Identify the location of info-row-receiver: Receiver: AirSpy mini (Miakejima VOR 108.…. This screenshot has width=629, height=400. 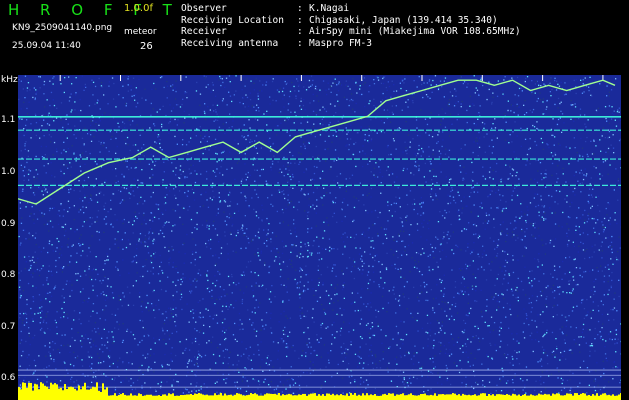
(351, 32).